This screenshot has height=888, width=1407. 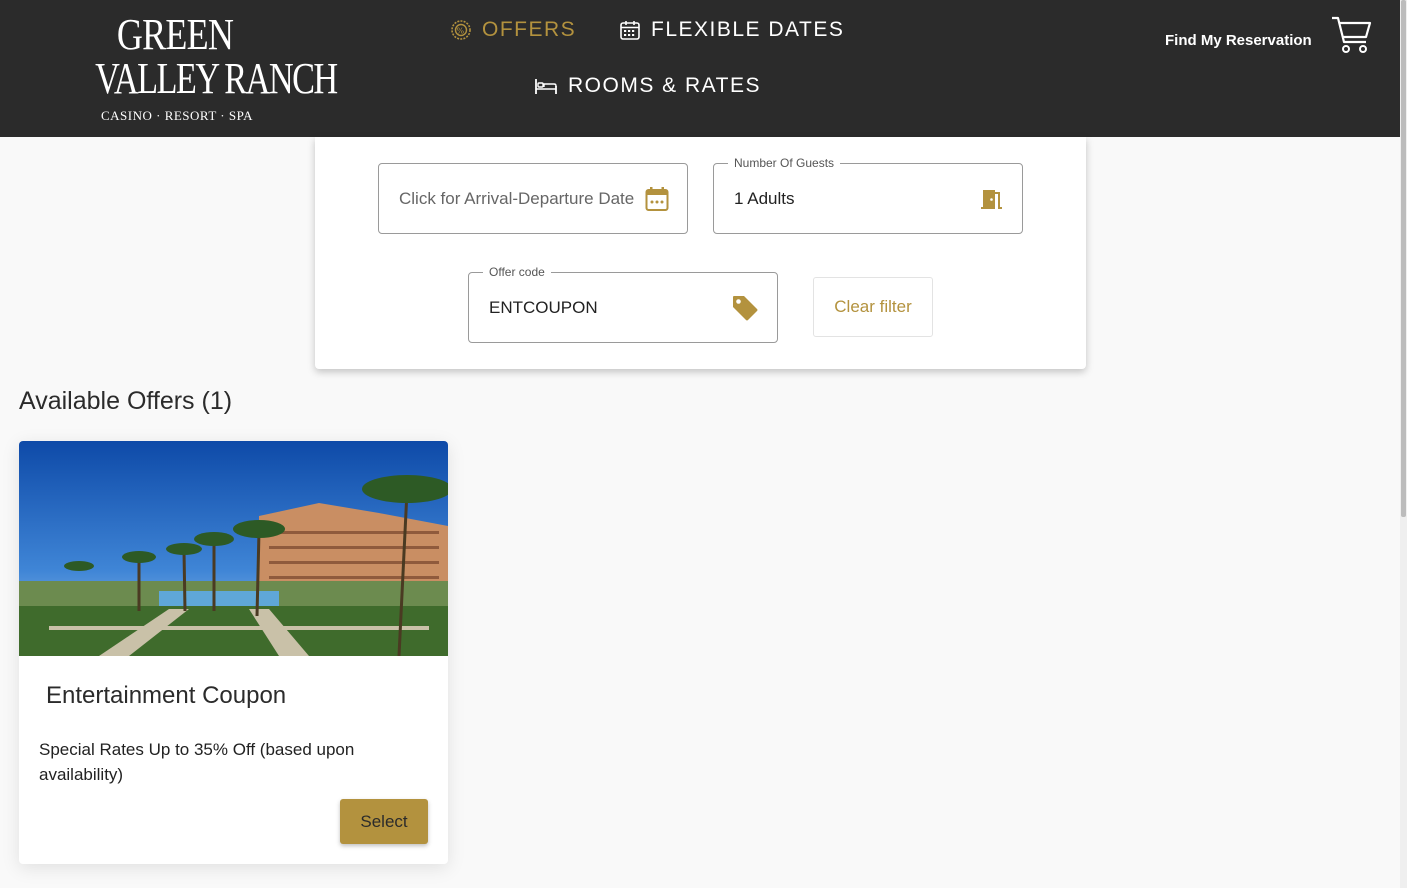 I want to click on date-range-field: Click for Arrival-Departure Date, so click(x=533, y=198).